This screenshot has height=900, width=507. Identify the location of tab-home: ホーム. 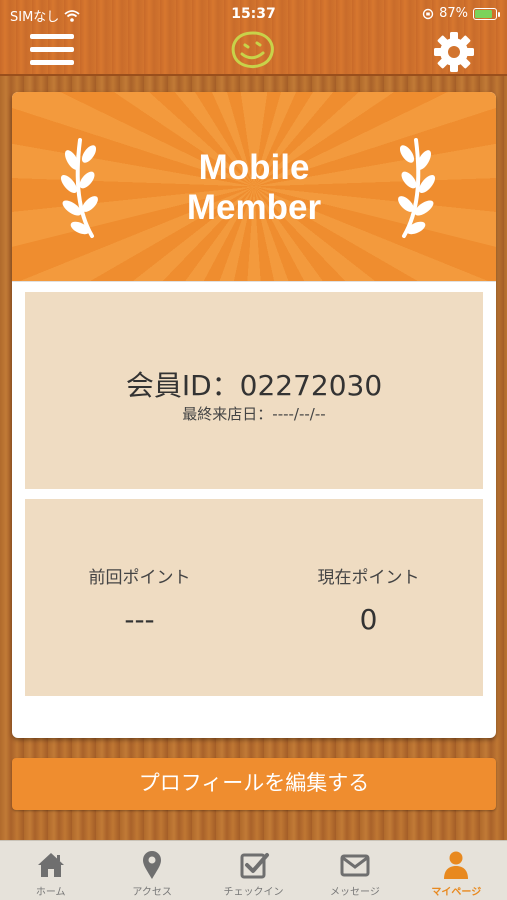
(50, 870).